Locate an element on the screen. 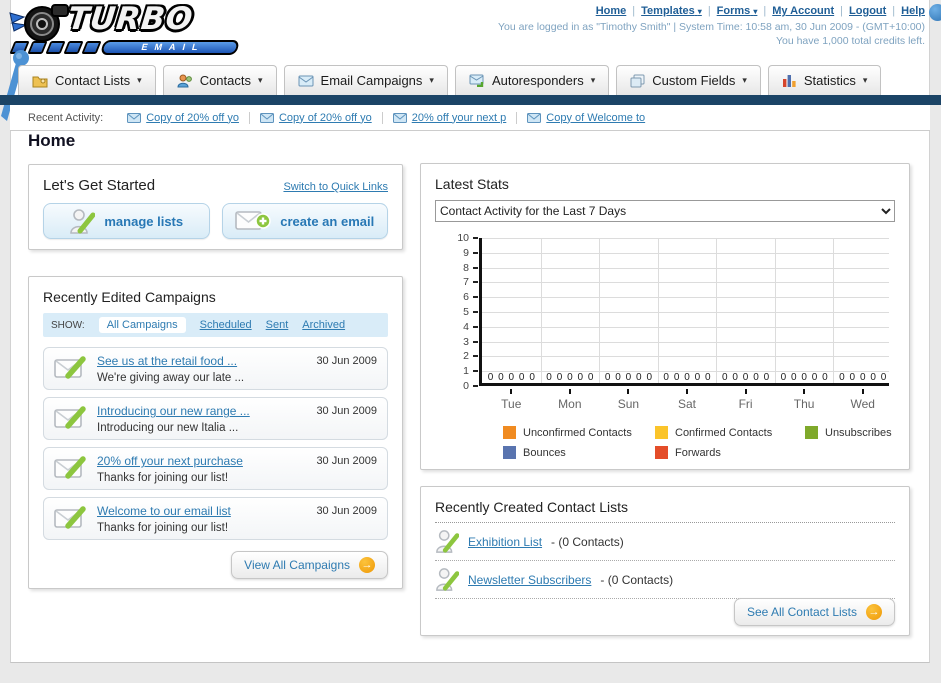  contacts-icon is located at coordinates (184, 80).